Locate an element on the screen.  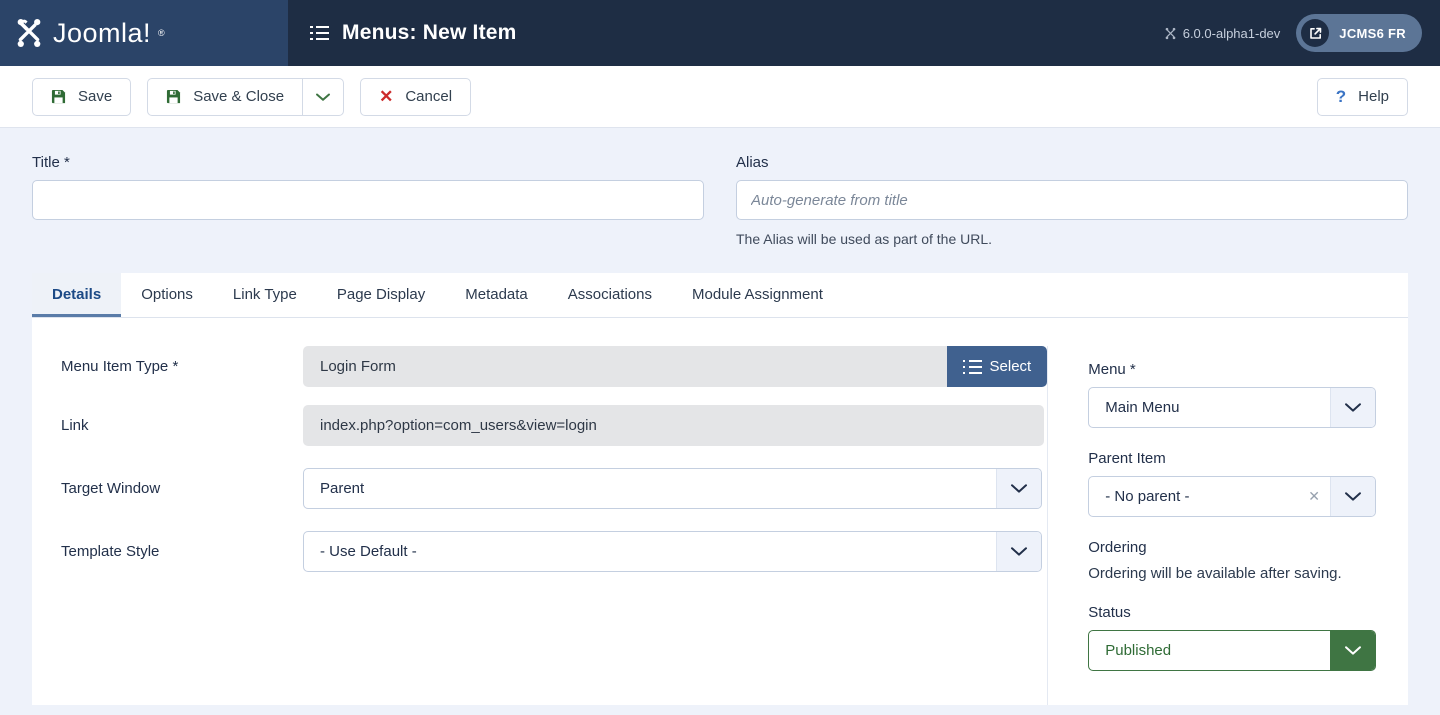
template-style-control: - Use Default - is located at coordinates (675, 551).